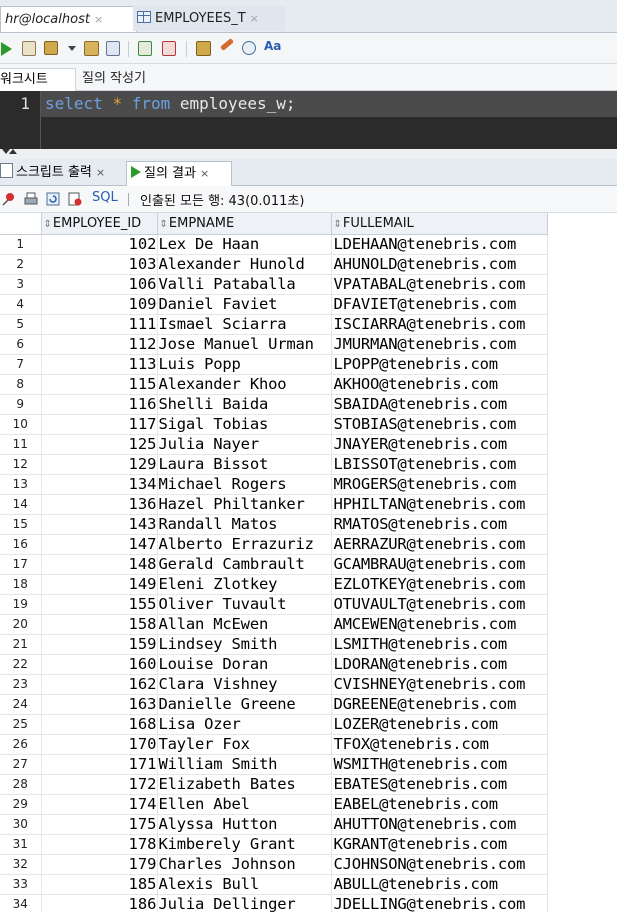 The image size is (617, 912). I want to click on table-row: 5 111 Ismael Sciarra ISCIARRA@tenebris.com, so click(274, 324).